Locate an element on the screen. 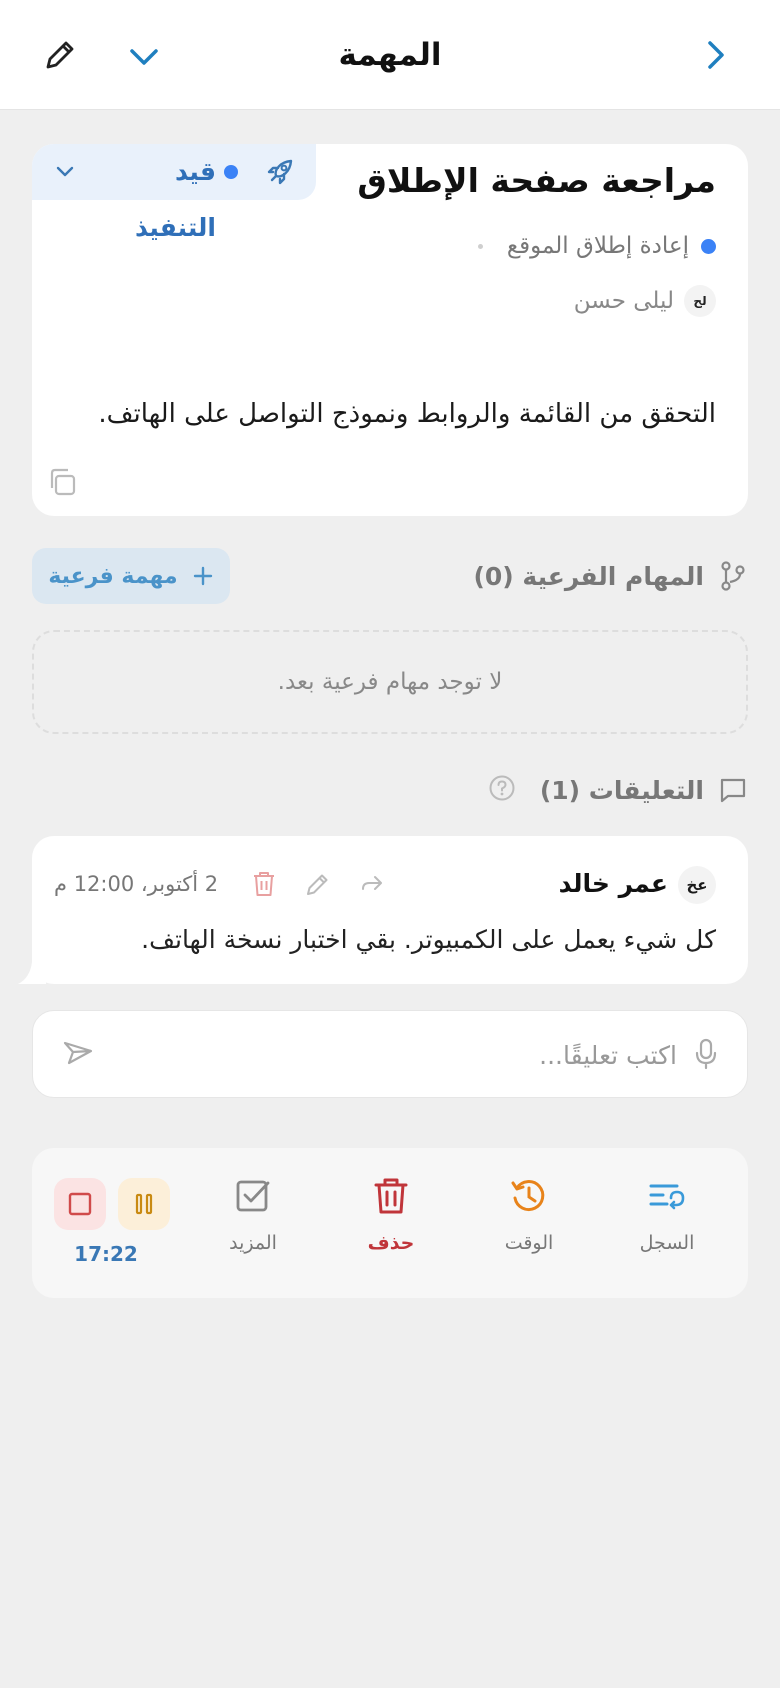  edit-button is located at coordinates (60, 55).